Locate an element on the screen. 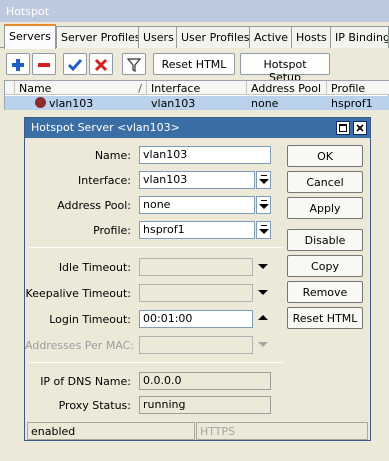  proxy-status-field: running is located at coordinates (205, 405).